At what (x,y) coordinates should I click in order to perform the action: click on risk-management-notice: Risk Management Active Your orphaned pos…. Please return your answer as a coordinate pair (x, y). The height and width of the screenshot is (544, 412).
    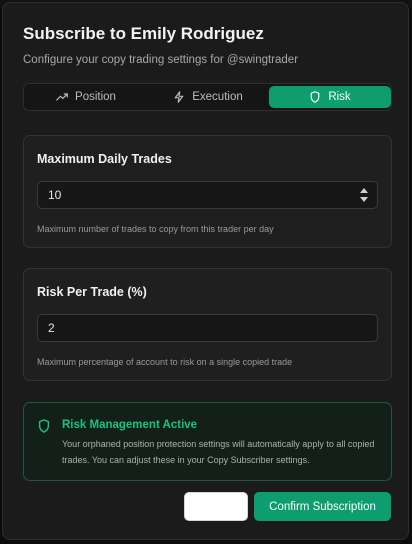
    Looking at the image, I should click on (207, 441).